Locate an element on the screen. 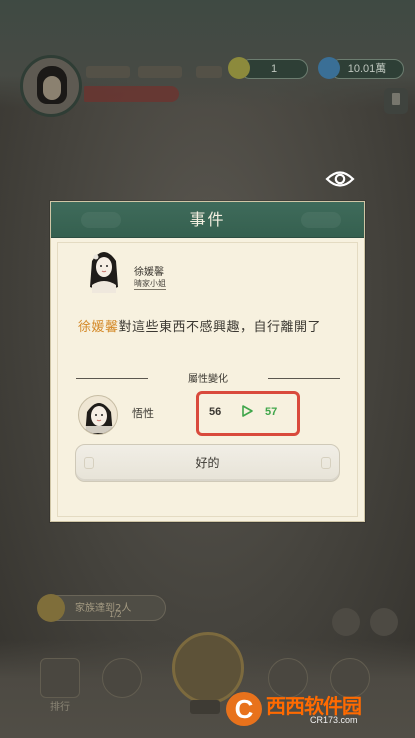 The height and width of the screenshot is (738, 415). coin-icon is located at coordinates (239, 68).